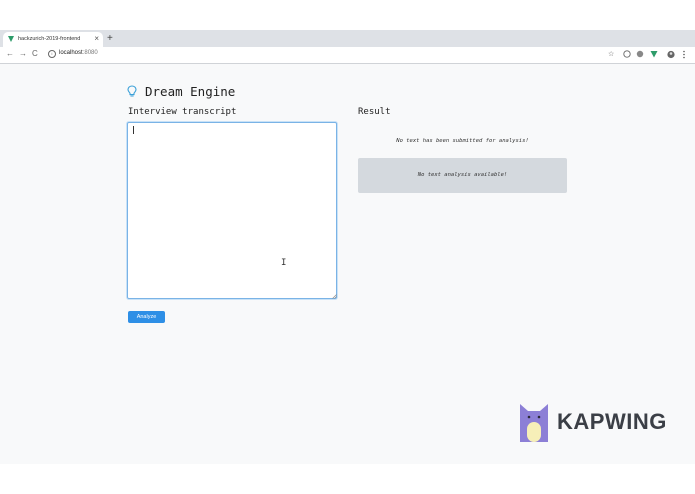 The height and width of the screenshot is (494, 695). What do you see at coordinates (322, 54) in the screenshot?
I see `address-bar: i localhost:8080` at bounding box center [322, 54].